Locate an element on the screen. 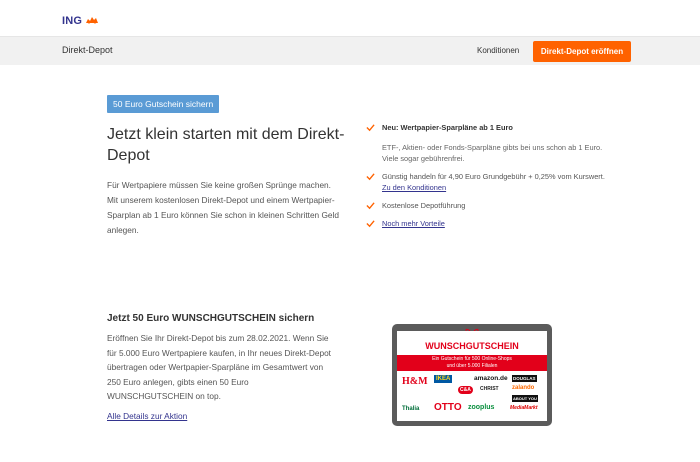  more-benefits-link: Noch mehr Vorteile is located at coordinates (413, 223).